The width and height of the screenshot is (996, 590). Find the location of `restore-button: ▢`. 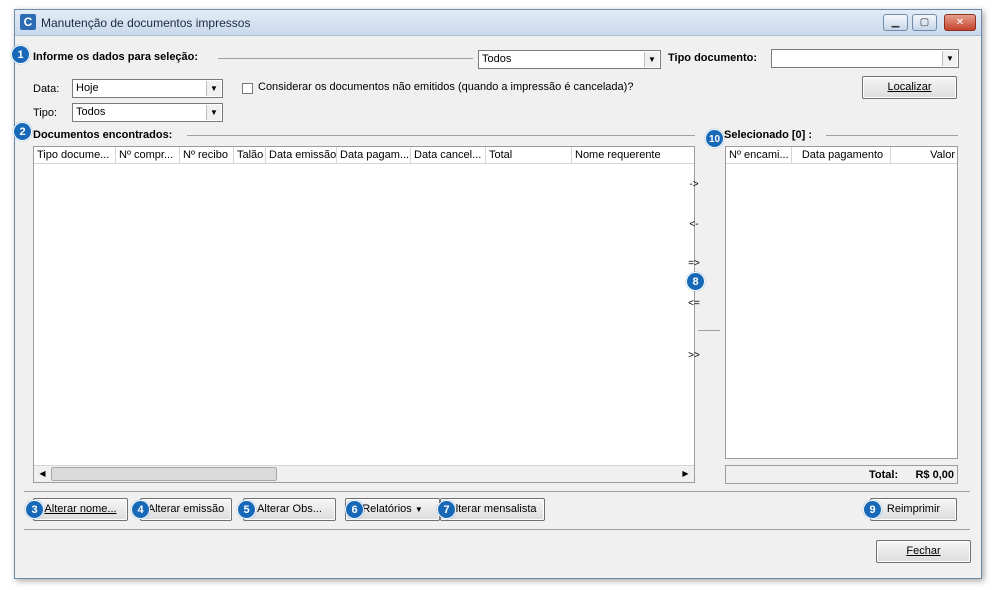

restore-button: ▢ is located at coordinates (924, 22).